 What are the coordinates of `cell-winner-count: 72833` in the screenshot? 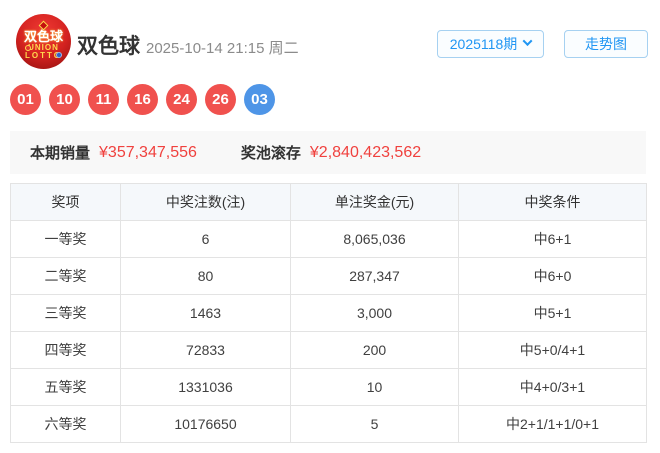 It's located at (205, 350).